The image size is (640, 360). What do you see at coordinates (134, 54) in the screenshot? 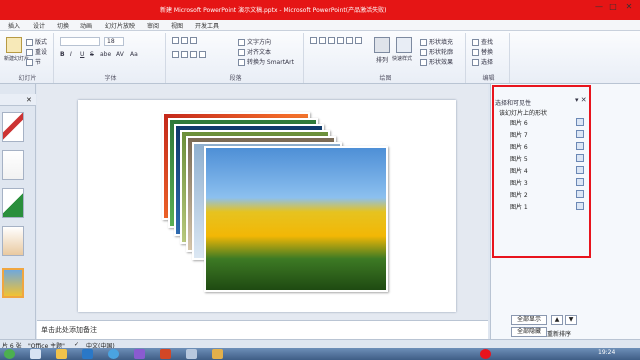
I see `change-case-button: Aa` at bounding box center [134, 54].